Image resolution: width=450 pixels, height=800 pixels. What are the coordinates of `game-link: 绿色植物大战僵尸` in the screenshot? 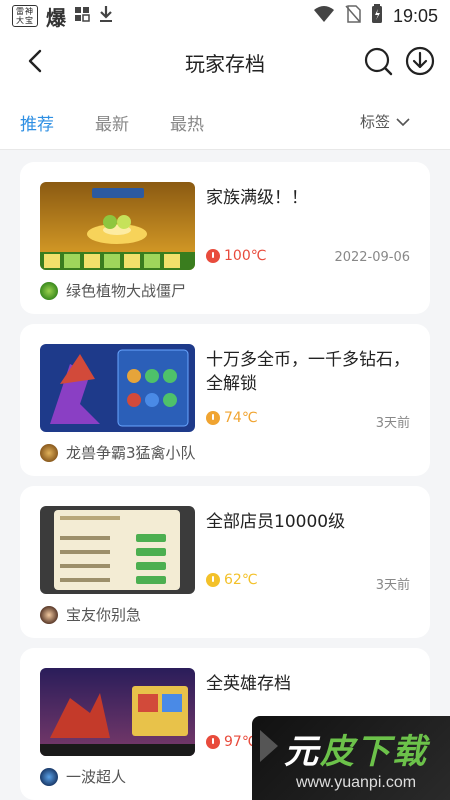 It's located at (113, 290).